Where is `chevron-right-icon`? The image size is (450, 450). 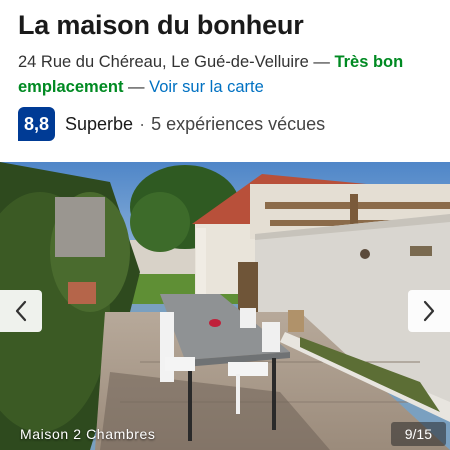 chevron-right-icon is located at coordinates (429, 311).